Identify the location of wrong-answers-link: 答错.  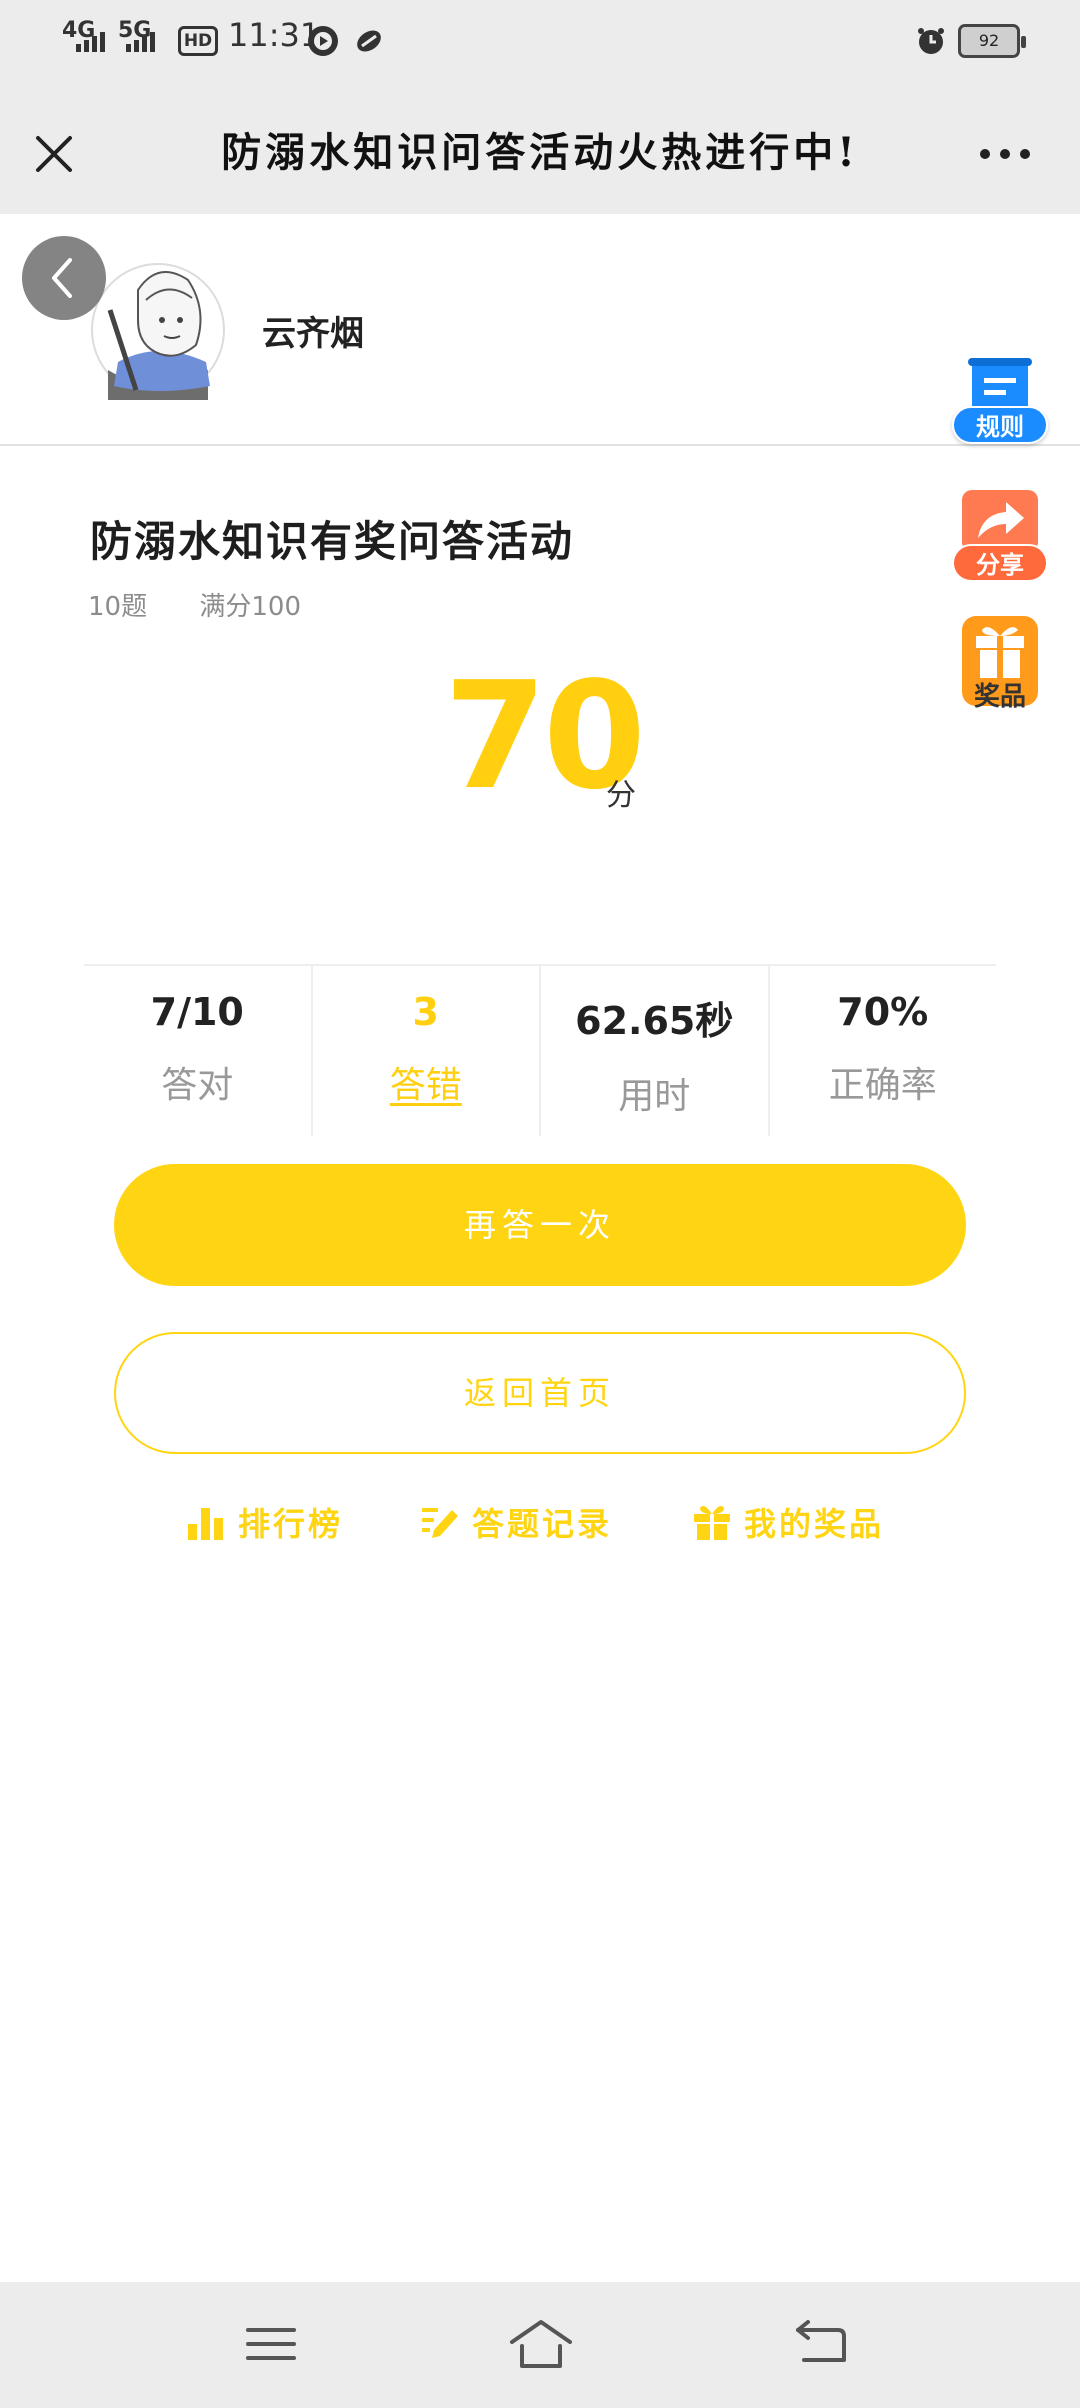
(426, 1082).